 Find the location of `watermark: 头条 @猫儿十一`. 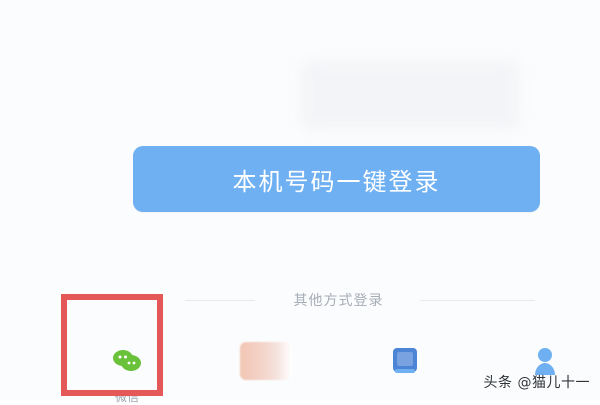

watermark: 头条 @猫儿十一 is located at coordinates (536, 383).